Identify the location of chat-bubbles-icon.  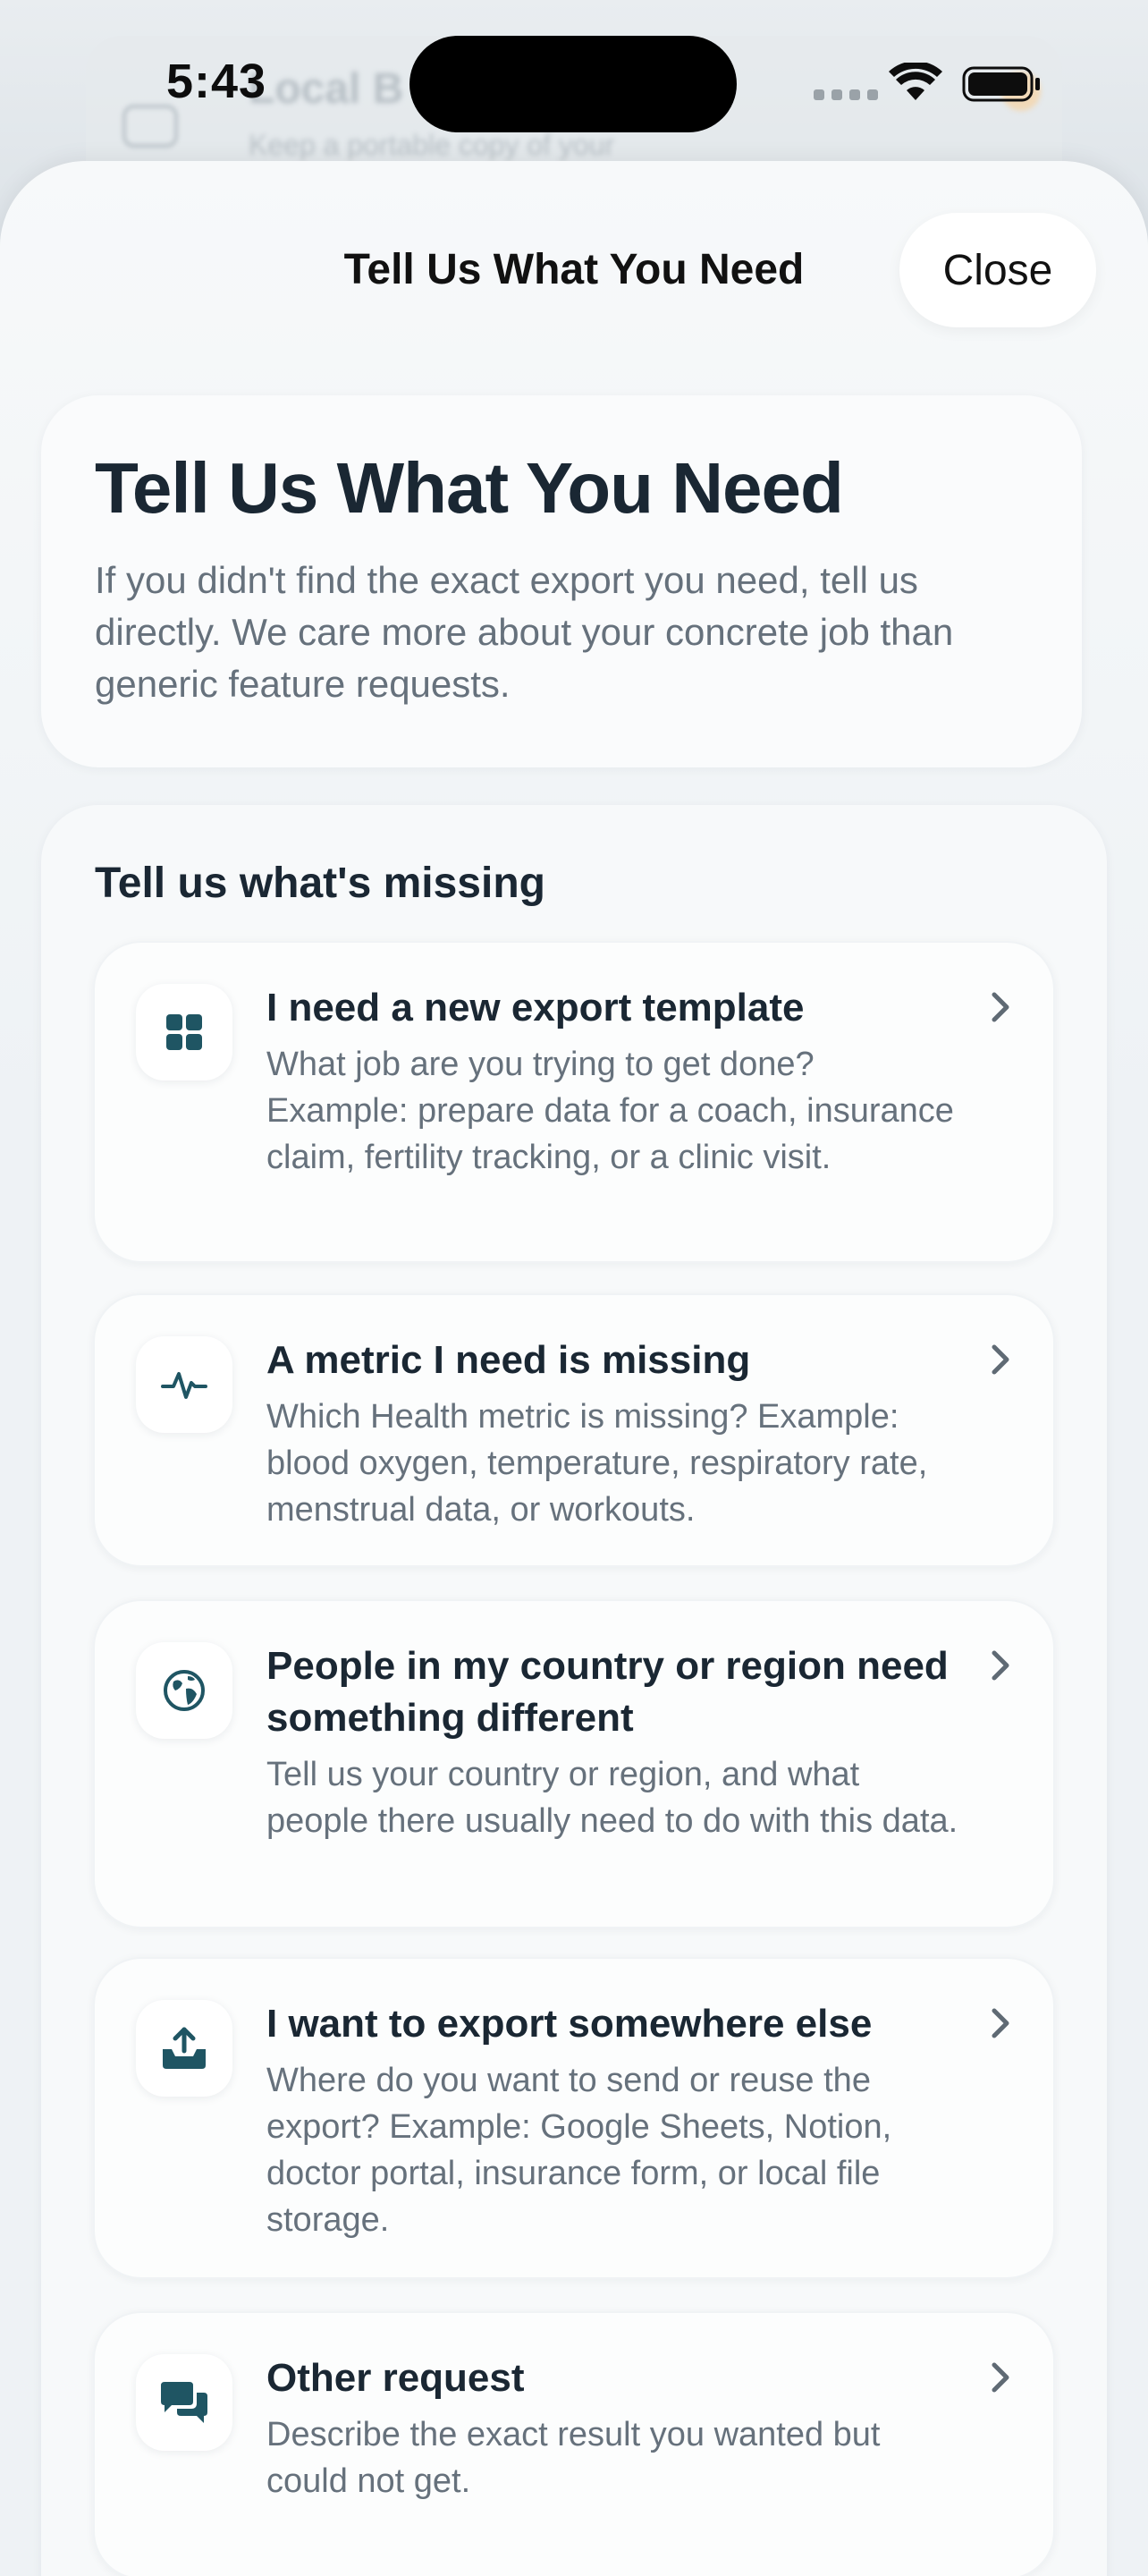
(184, 2402).